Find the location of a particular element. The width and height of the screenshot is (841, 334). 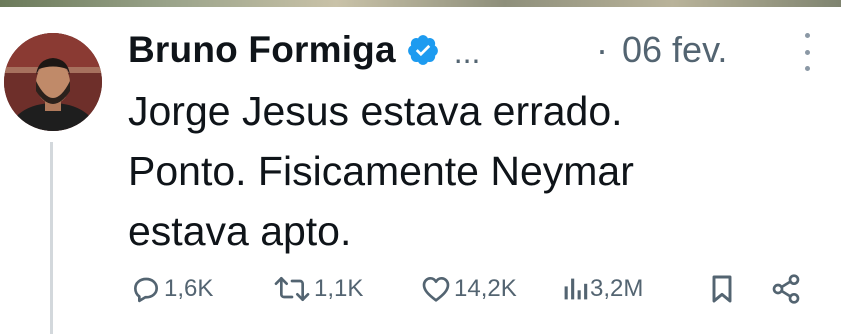

like-count: 14,2K is located at coordinates (485, 288).